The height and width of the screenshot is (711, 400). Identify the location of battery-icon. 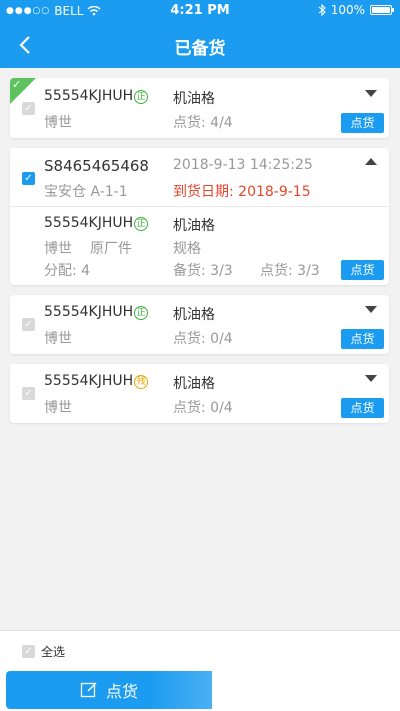
(382, 10).